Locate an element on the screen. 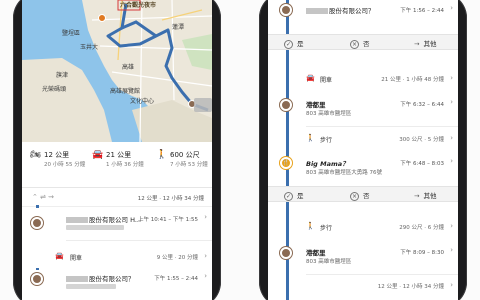 The height and width of the screenshot is (300, 480). map-label-yancheng: 鹽埕區 is located at coordinates (71, 33).